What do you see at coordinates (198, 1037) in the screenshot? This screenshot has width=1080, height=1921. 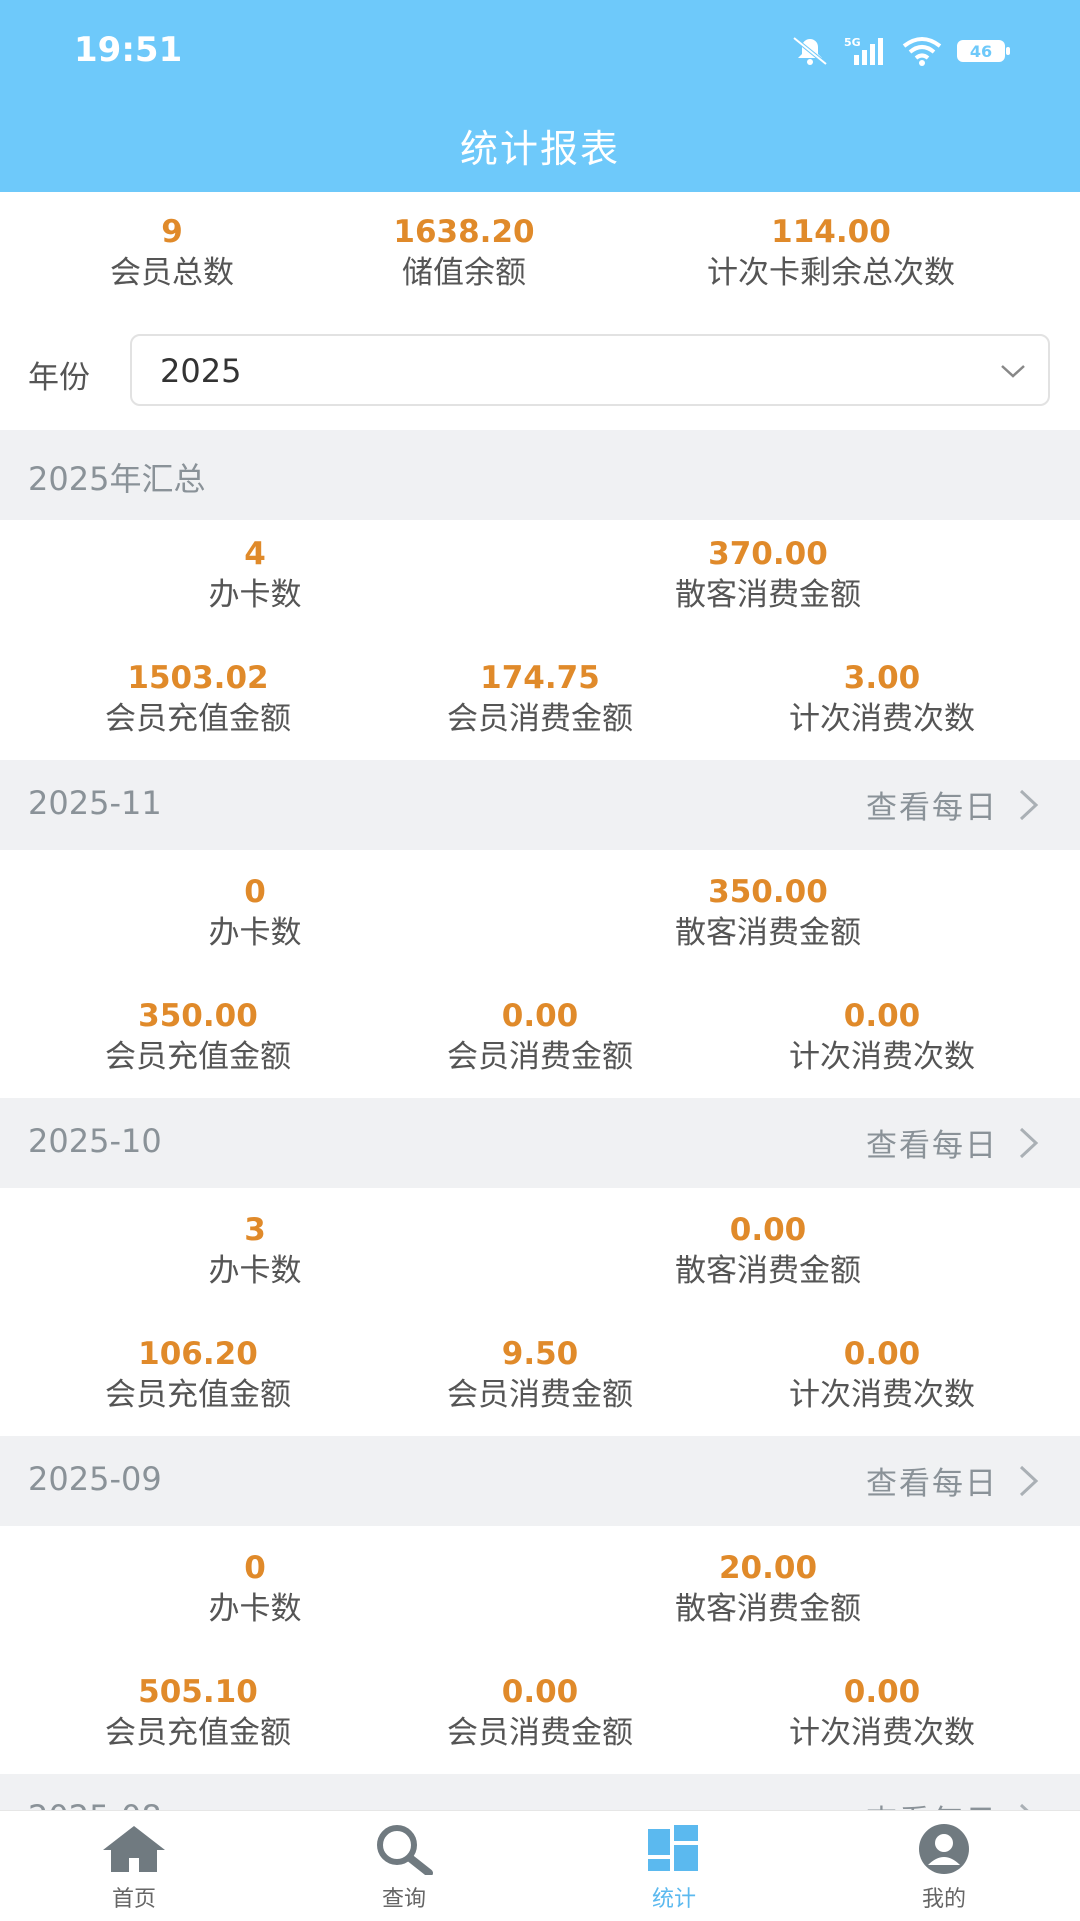 I see `member-recharge: 350.00 会员充值金额` at bounding box center [198, 1037].